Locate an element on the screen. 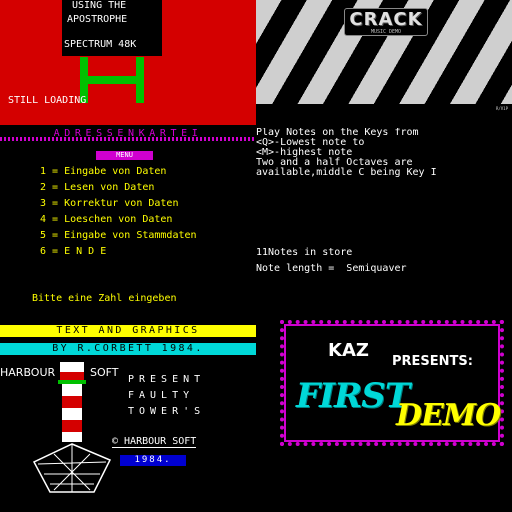 The width and height of the screenshot is (512, 512). goal-post-bar is located at coordinates (112, 80).